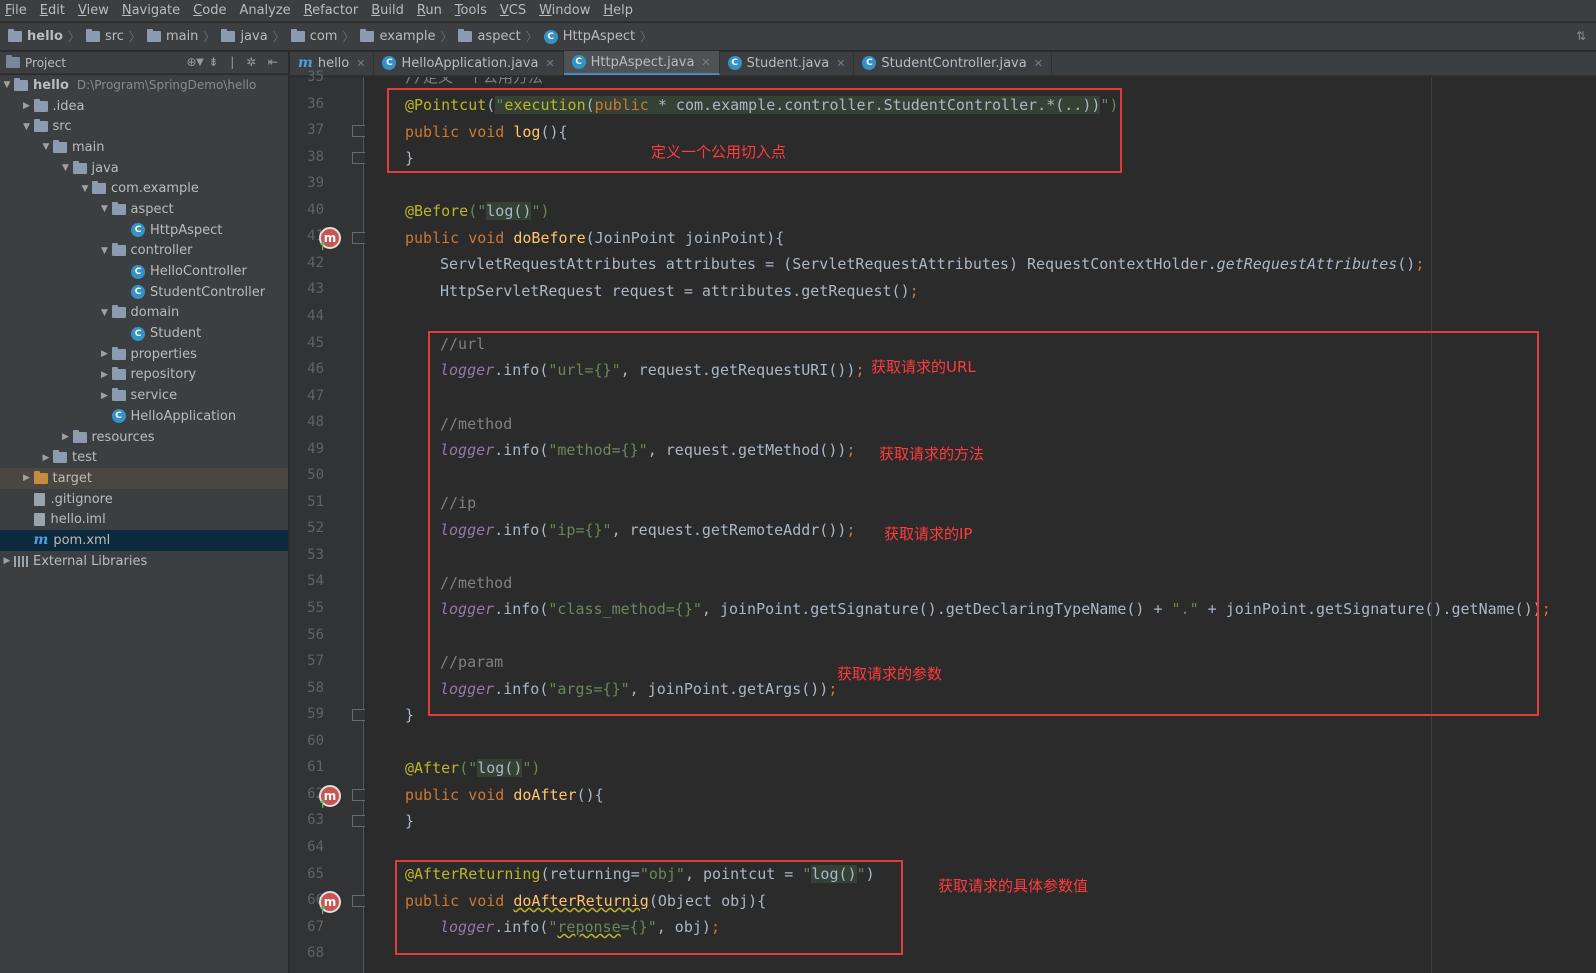 This screenshot has height=973, width=1596. I want to click on line-number: 52, so click(315, 528).